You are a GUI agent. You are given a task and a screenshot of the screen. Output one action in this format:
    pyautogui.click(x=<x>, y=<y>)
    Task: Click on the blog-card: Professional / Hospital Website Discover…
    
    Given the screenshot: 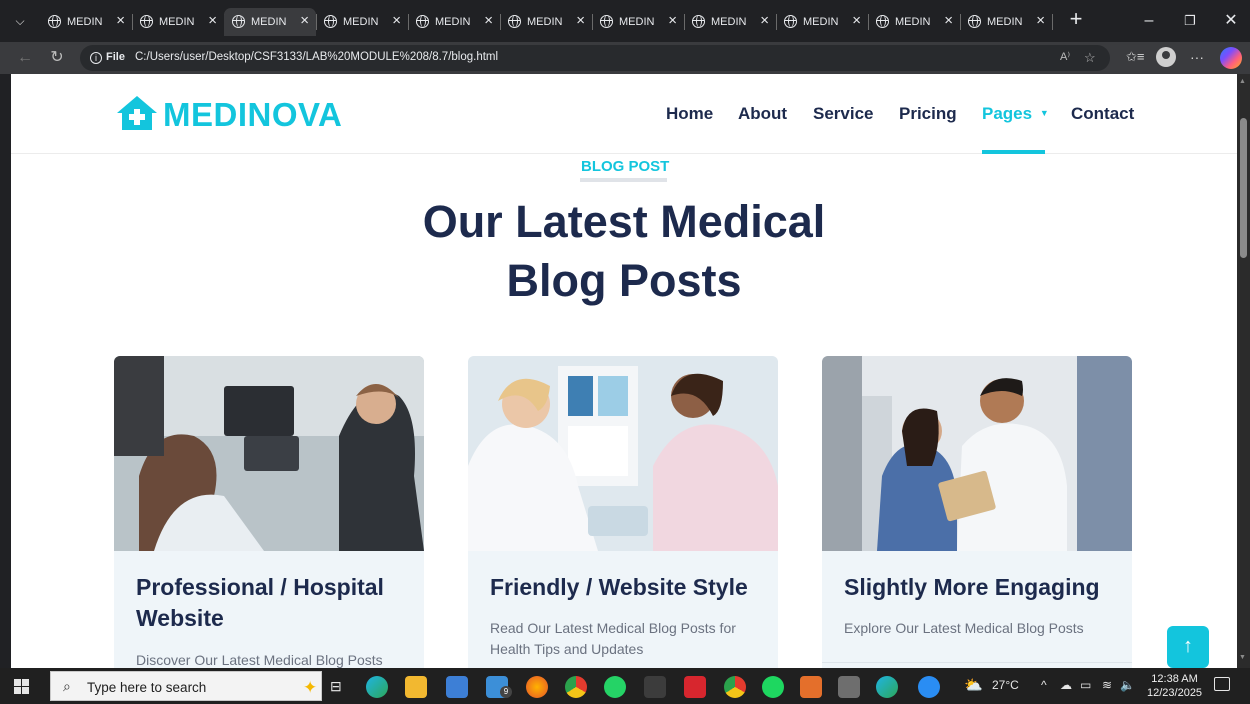 What is the action you would take?
    pyautogui.click(x=269, y=512)
    